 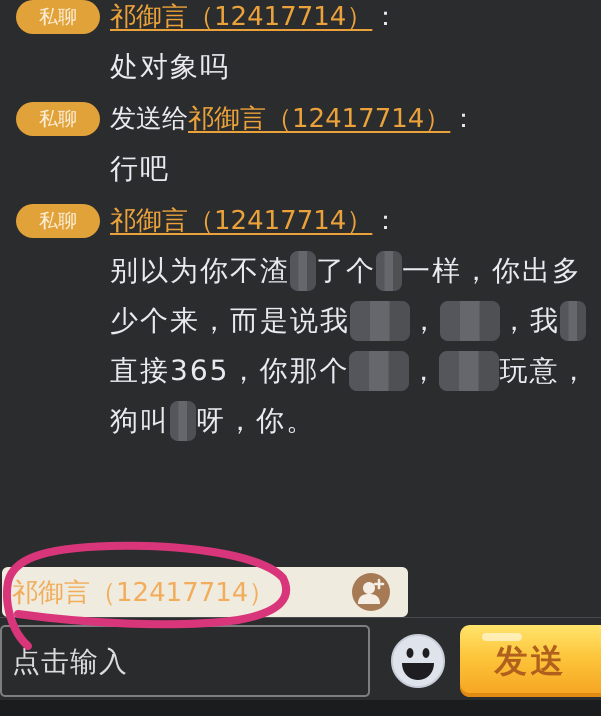 I want to click on message-text: 狗叫, so click(x=140, y=421).